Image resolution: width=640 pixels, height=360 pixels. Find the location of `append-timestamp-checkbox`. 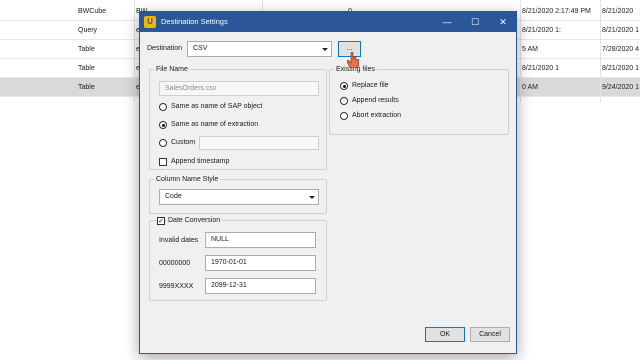

append-timestamp-checkbox is located at coordinates (163, 162).